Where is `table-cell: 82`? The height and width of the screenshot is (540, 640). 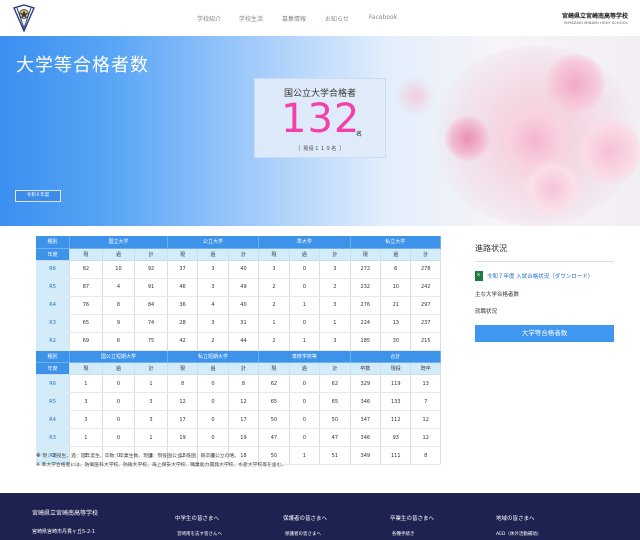 table-cell: 82 is located at coordinates (86, 269).